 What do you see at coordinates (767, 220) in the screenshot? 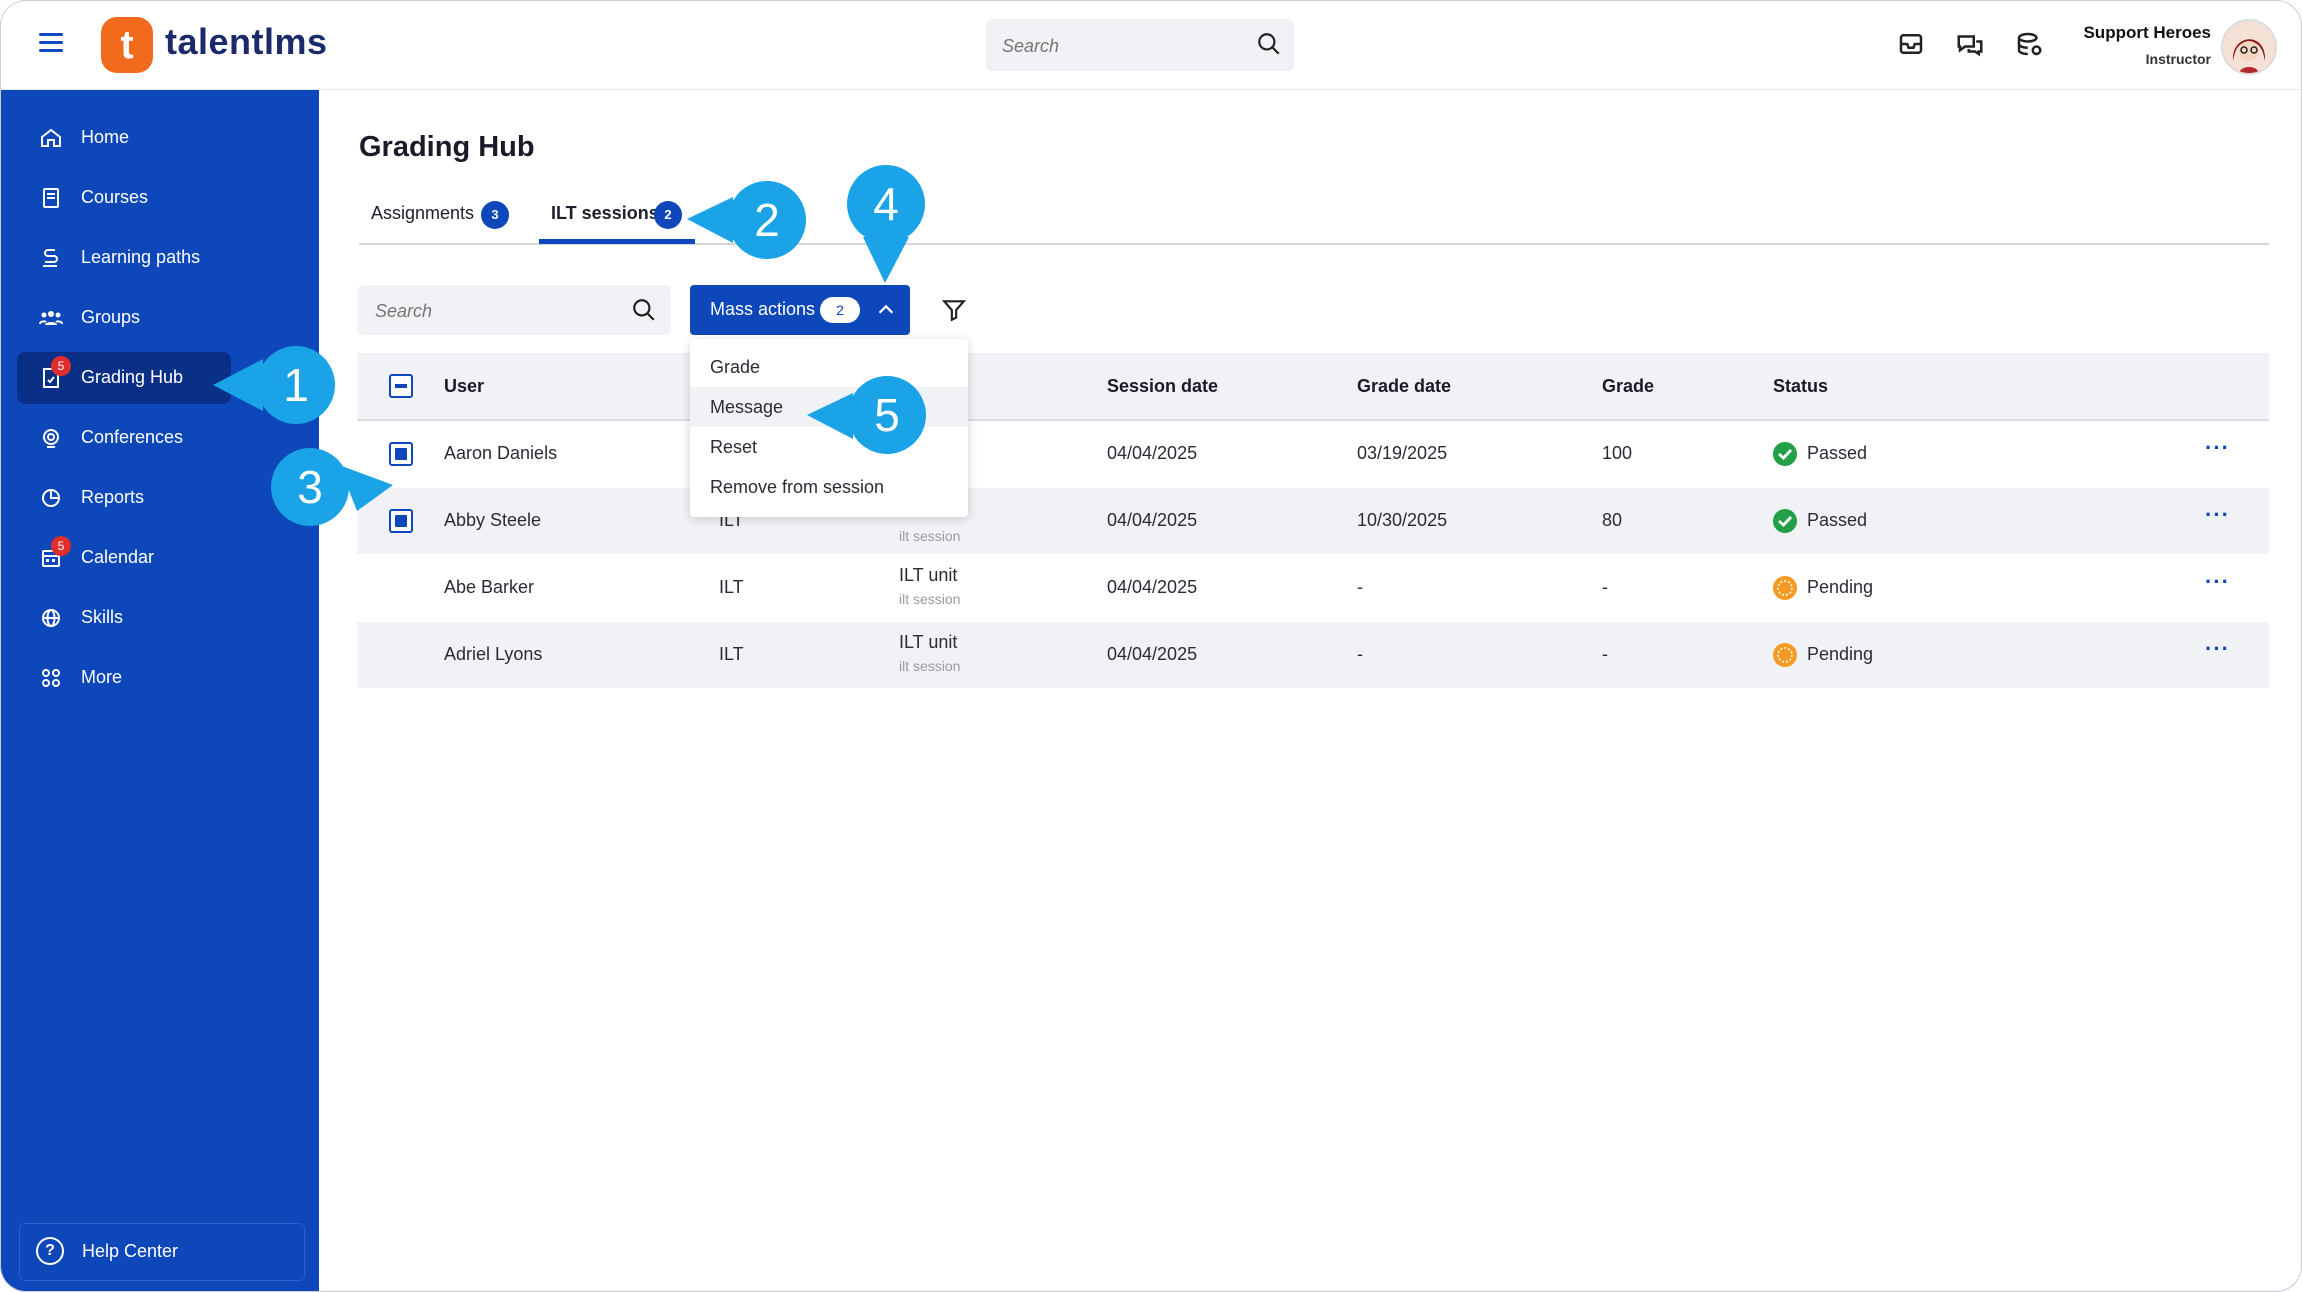
I see `callout-2-number: 2` at bounding box center [767, 220].